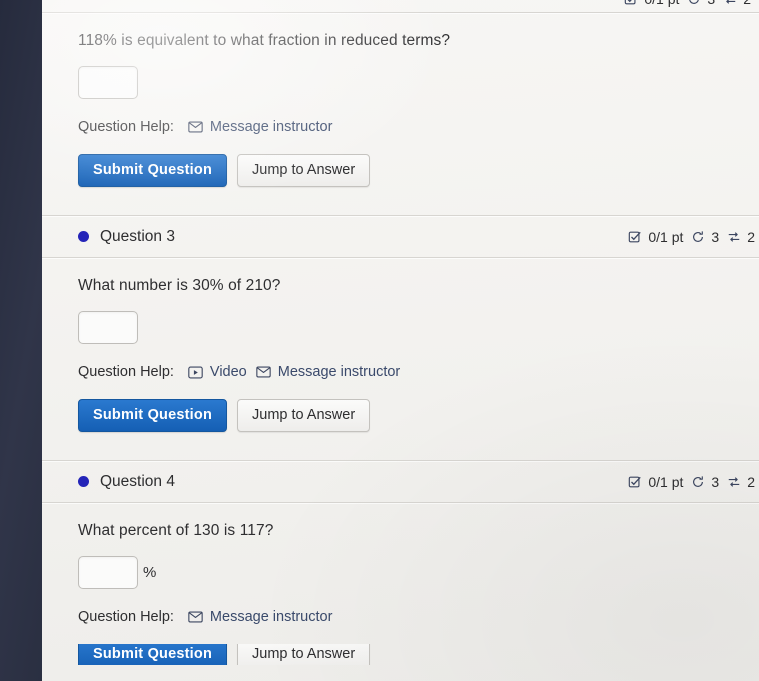  I want to click on question-status-badge-q3: 0/1 pt 3 2, so click(693, 237).